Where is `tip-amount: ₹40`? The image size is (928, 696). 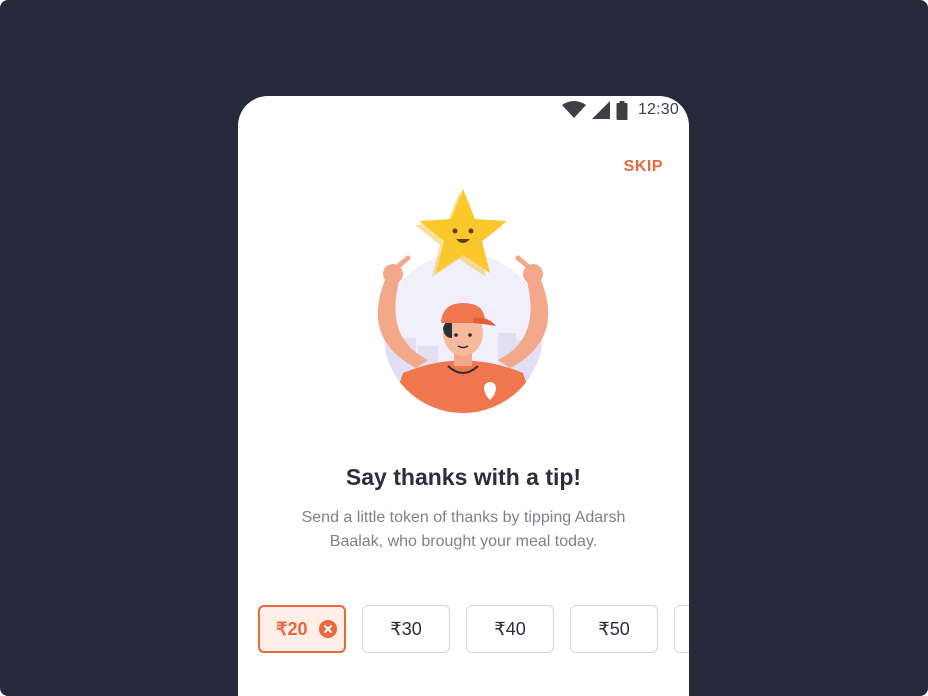
tip-amount: ₹40 is located at coordinates (510, 628).